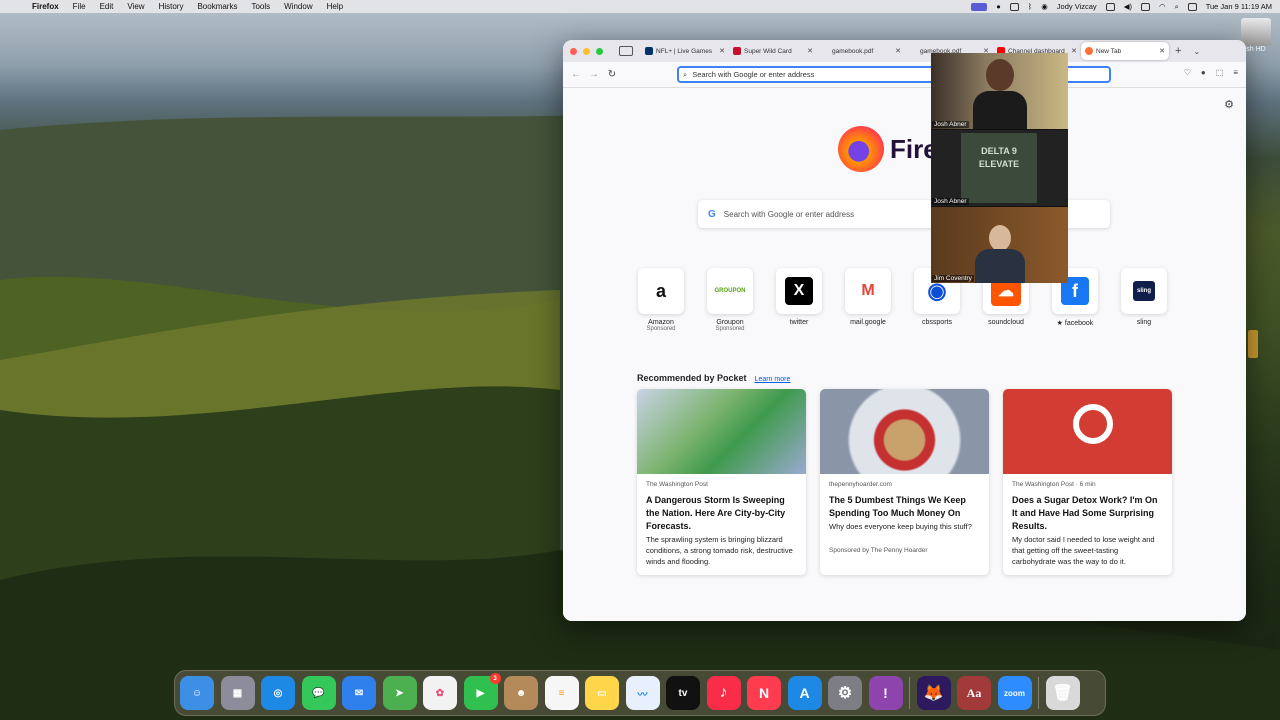  I want to click on account-icon: ●, so click(1203, 72).